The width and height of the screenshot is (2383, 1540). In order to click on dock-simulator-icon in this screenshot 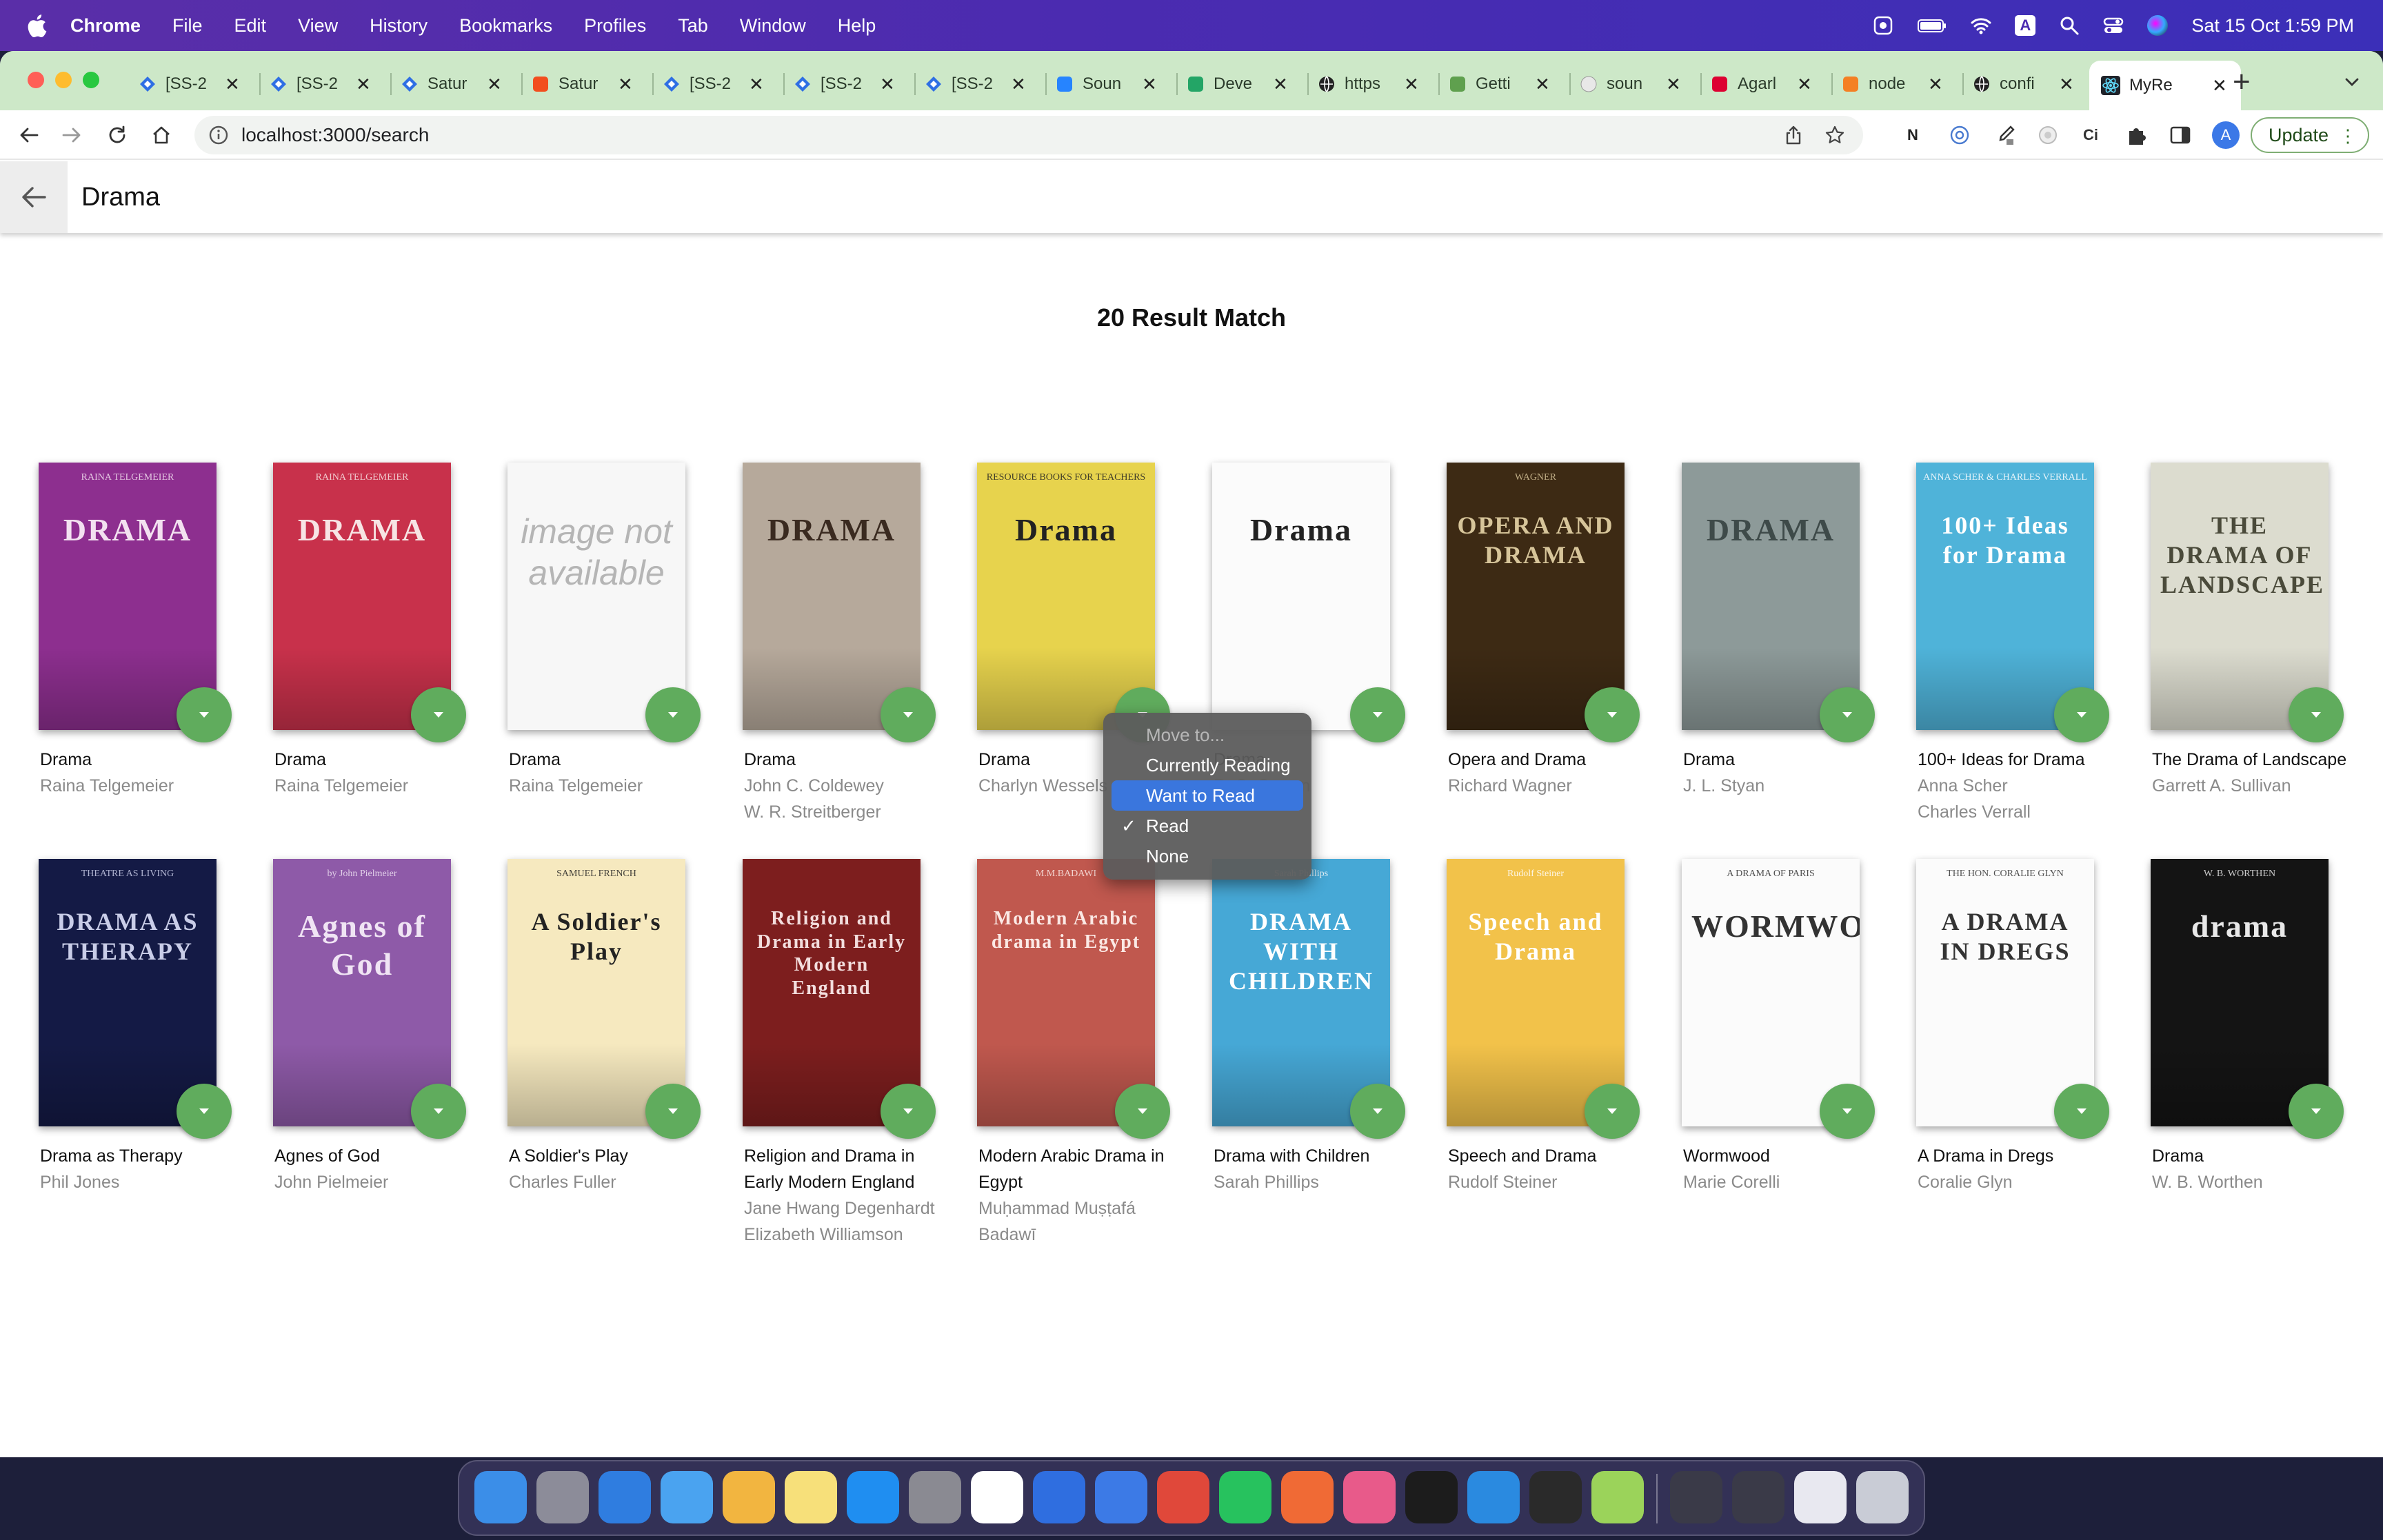, I will do `click(1121, 1497)`.